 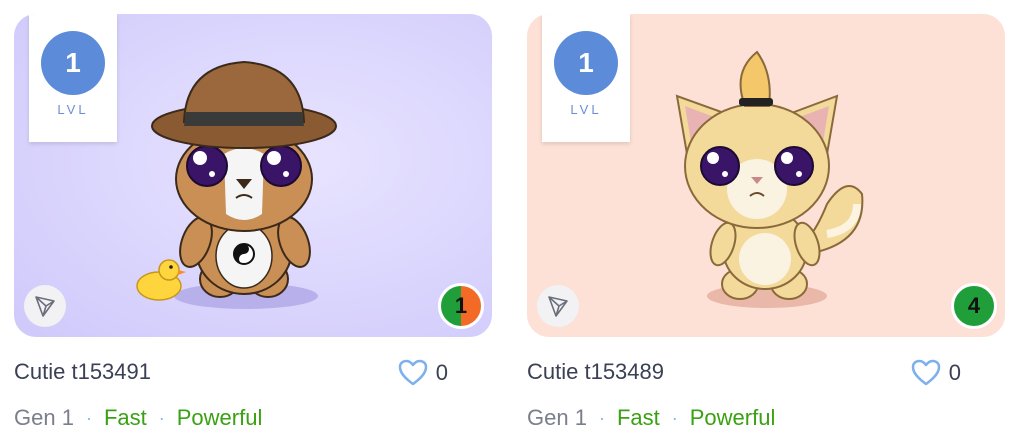 I want to click on breed-count: 1, so click(x=461, y=305).